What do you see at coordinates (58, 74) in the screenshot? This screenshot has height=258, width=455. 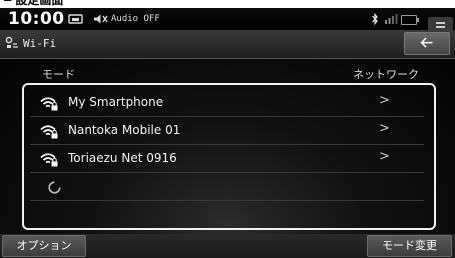 I see `column-header-mode: モード` at bounding box center [58, 74].